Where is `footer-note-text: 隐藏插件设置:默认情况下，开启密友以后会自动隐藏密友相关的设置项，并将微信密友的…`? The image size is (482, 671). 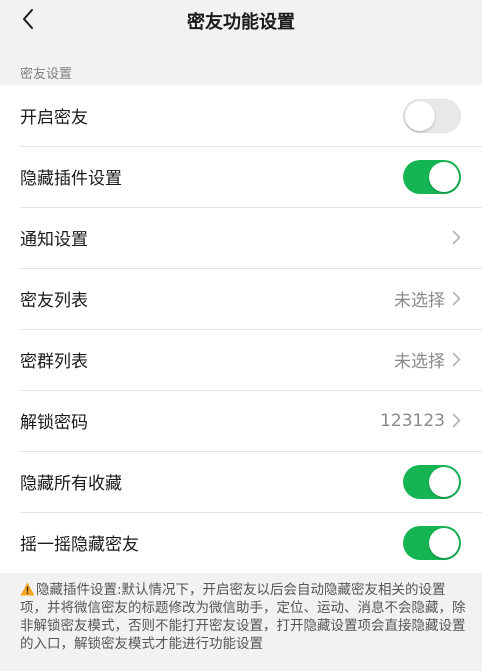
footer-note-text: 隐藏插件设置:默认情况下，开启密友以后会自动隐藏密友相关的设置项，并将微信密友的… is located at coordinates (243, 617).